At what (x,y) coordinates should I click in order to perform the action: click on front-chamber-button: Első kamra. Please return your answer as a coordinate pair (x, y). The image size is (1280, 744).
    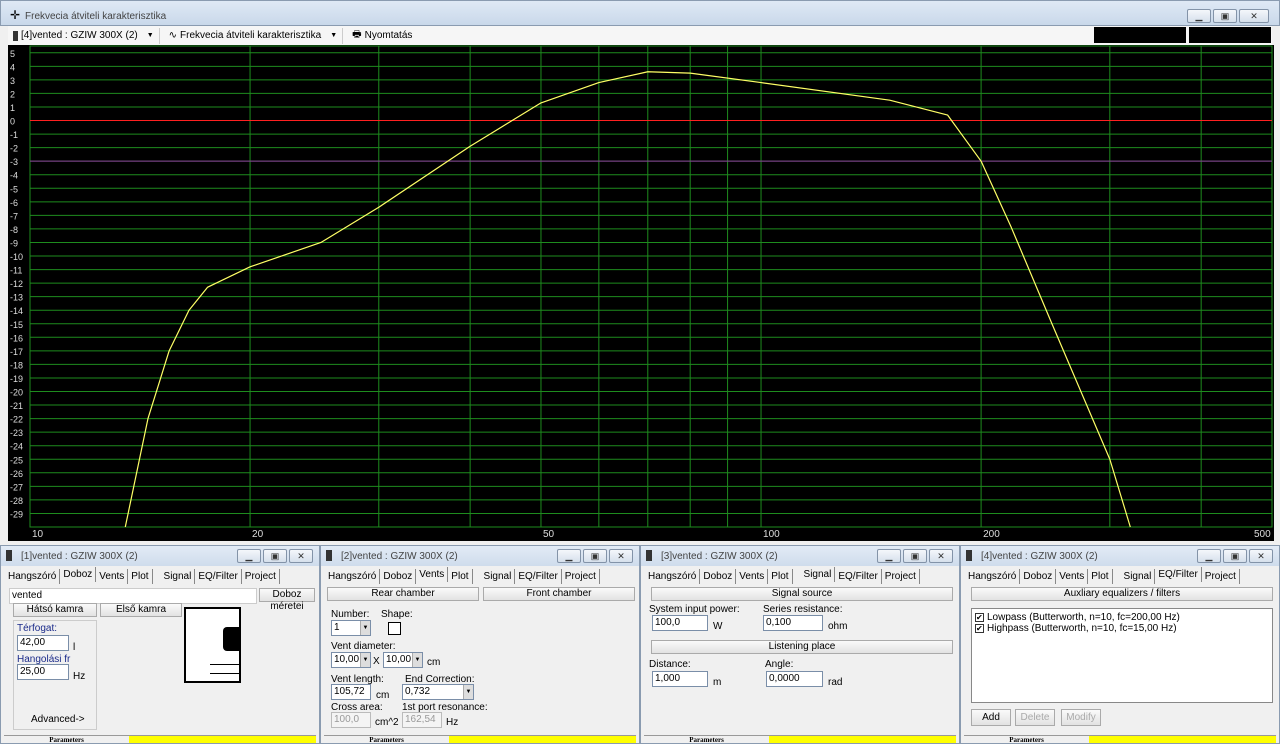
    Looking at the image, I should click on (141, 610).